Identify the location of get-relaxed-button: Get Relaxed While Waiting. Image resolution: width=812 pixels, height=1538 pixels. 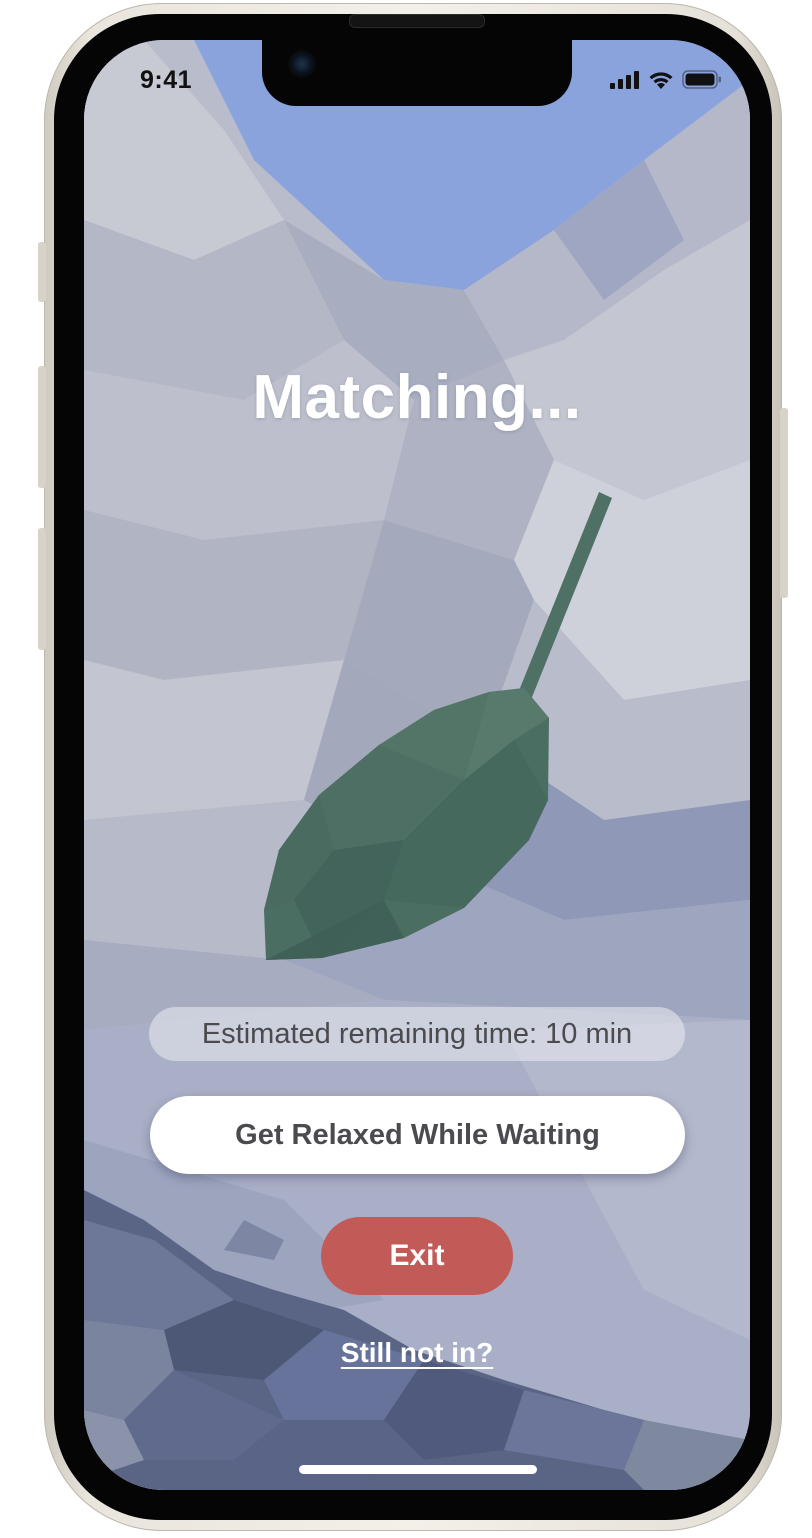
(417, 1135).